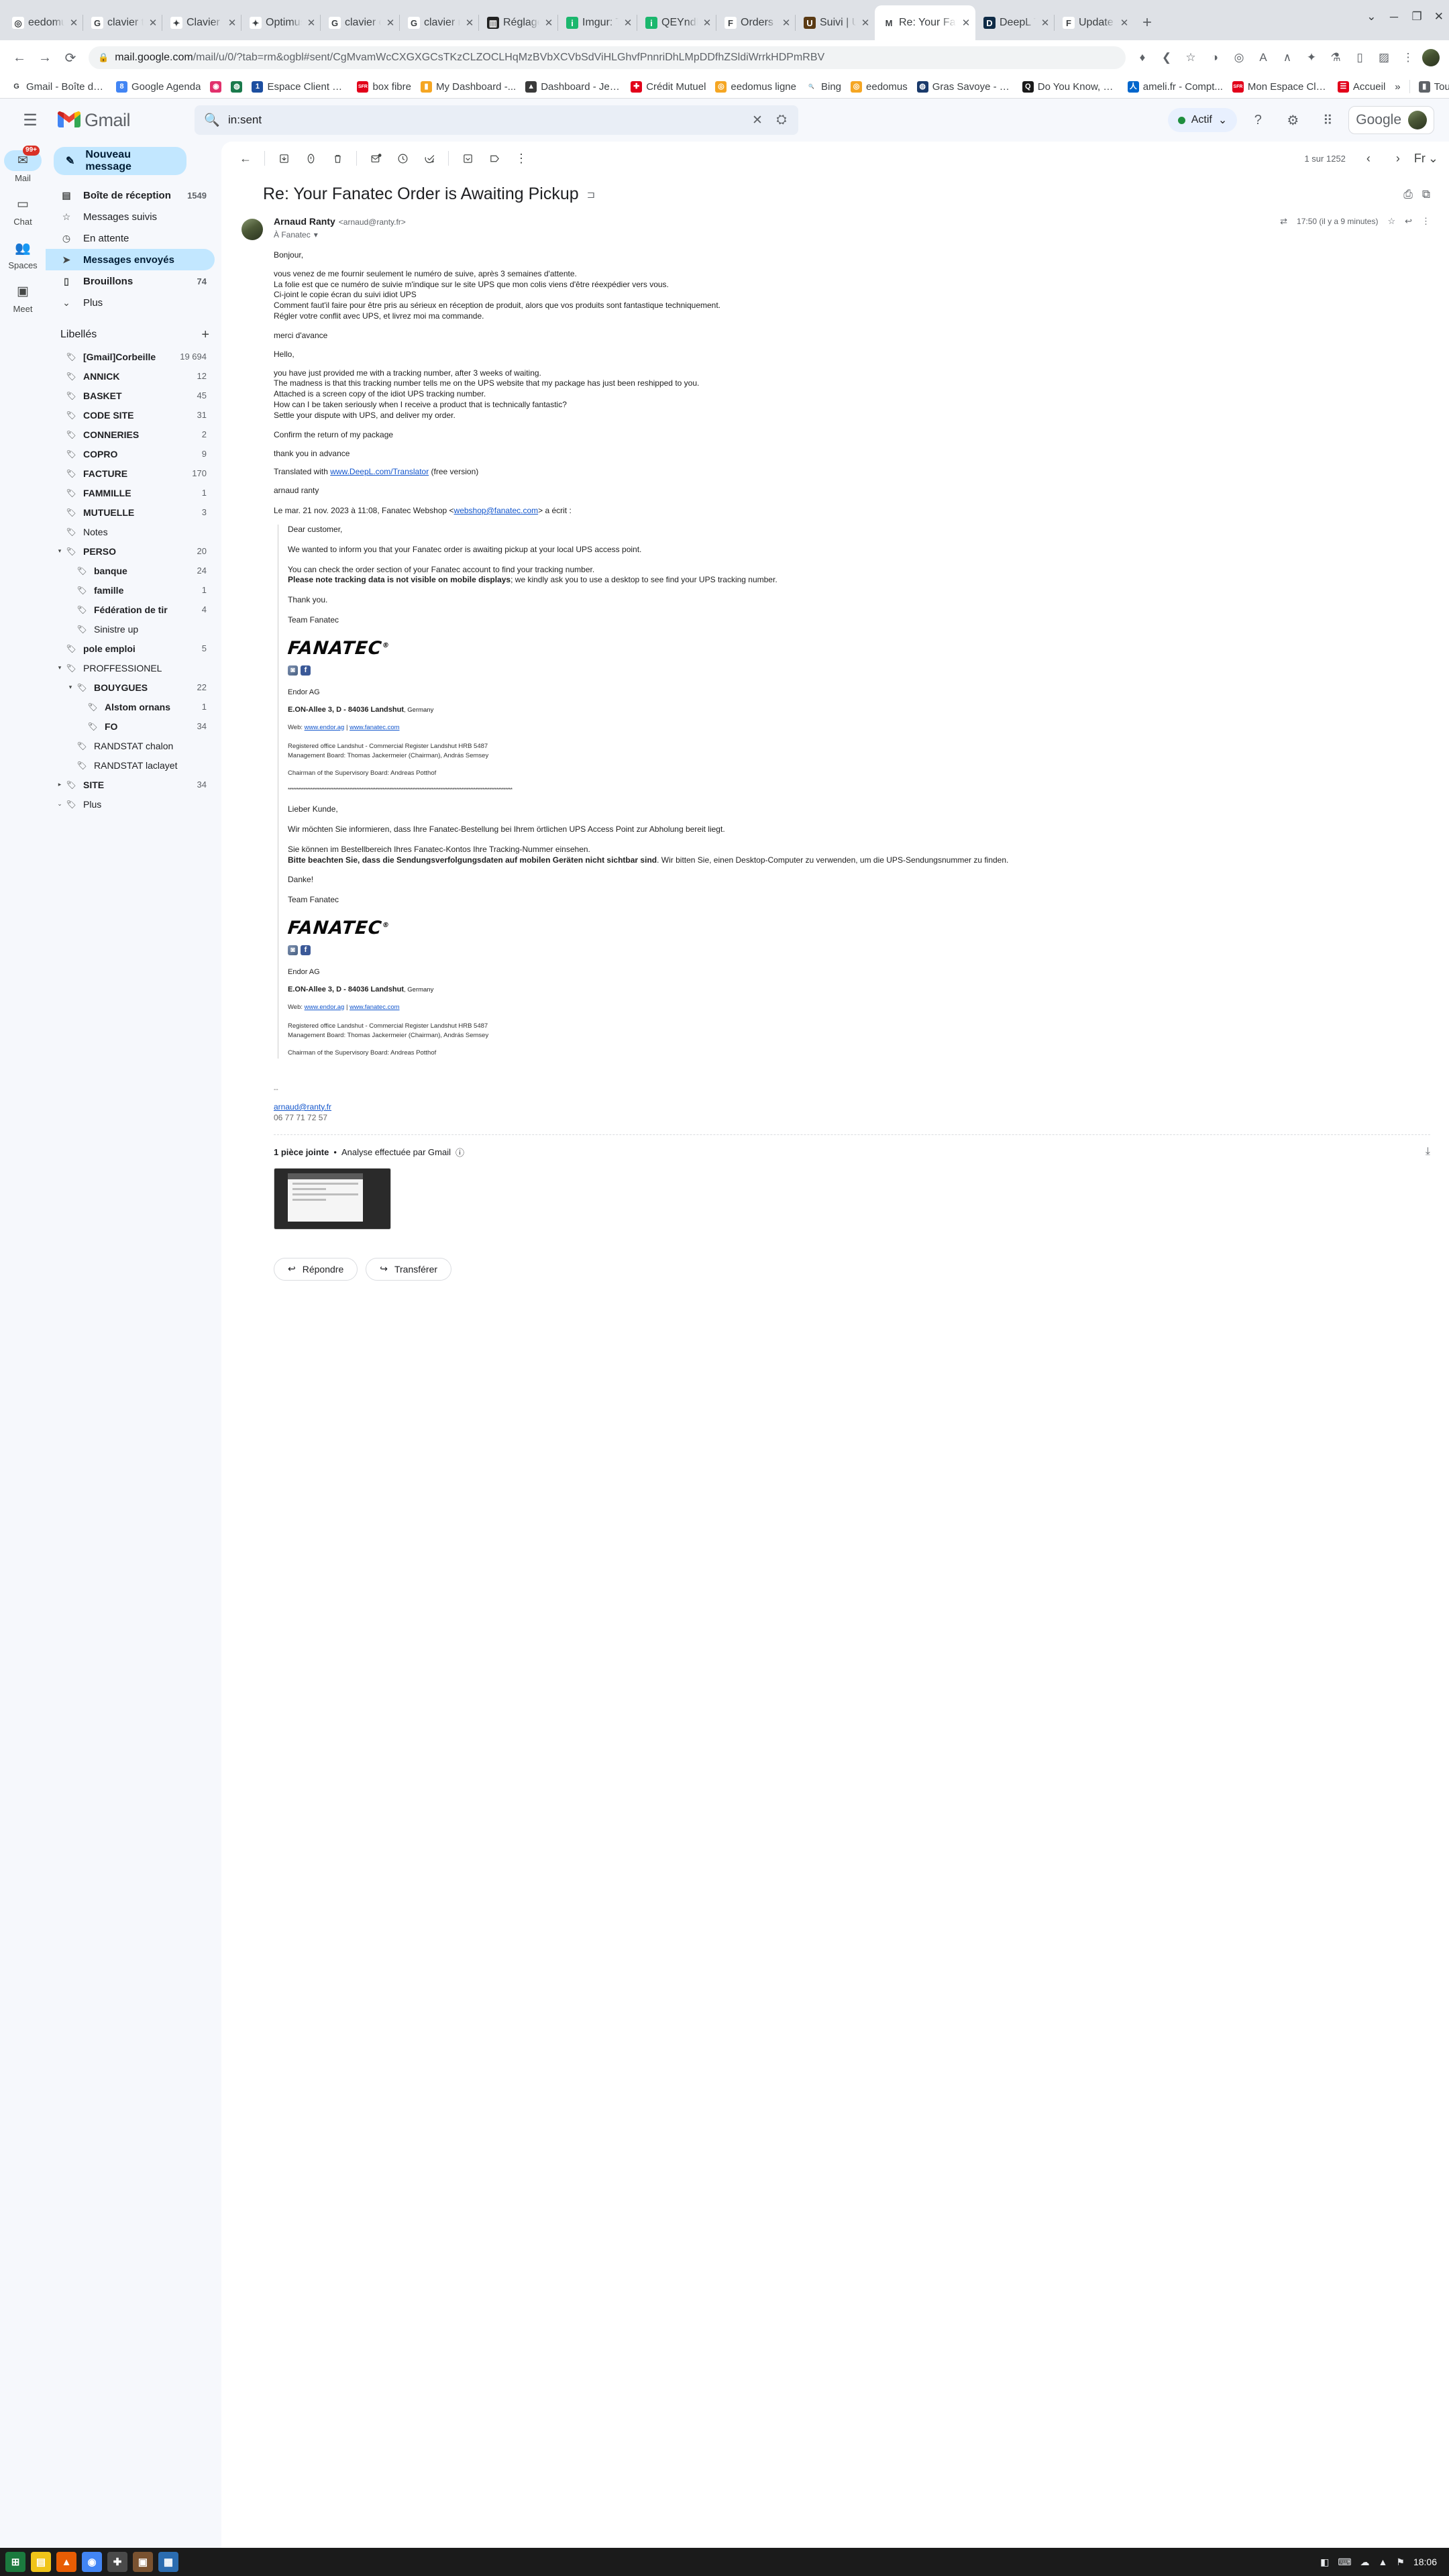 The image size is (1449, 2576). Describe the element at coordinates (1142, 57) in the screenshot. I see `browser-action-icon: ♦` at that location.